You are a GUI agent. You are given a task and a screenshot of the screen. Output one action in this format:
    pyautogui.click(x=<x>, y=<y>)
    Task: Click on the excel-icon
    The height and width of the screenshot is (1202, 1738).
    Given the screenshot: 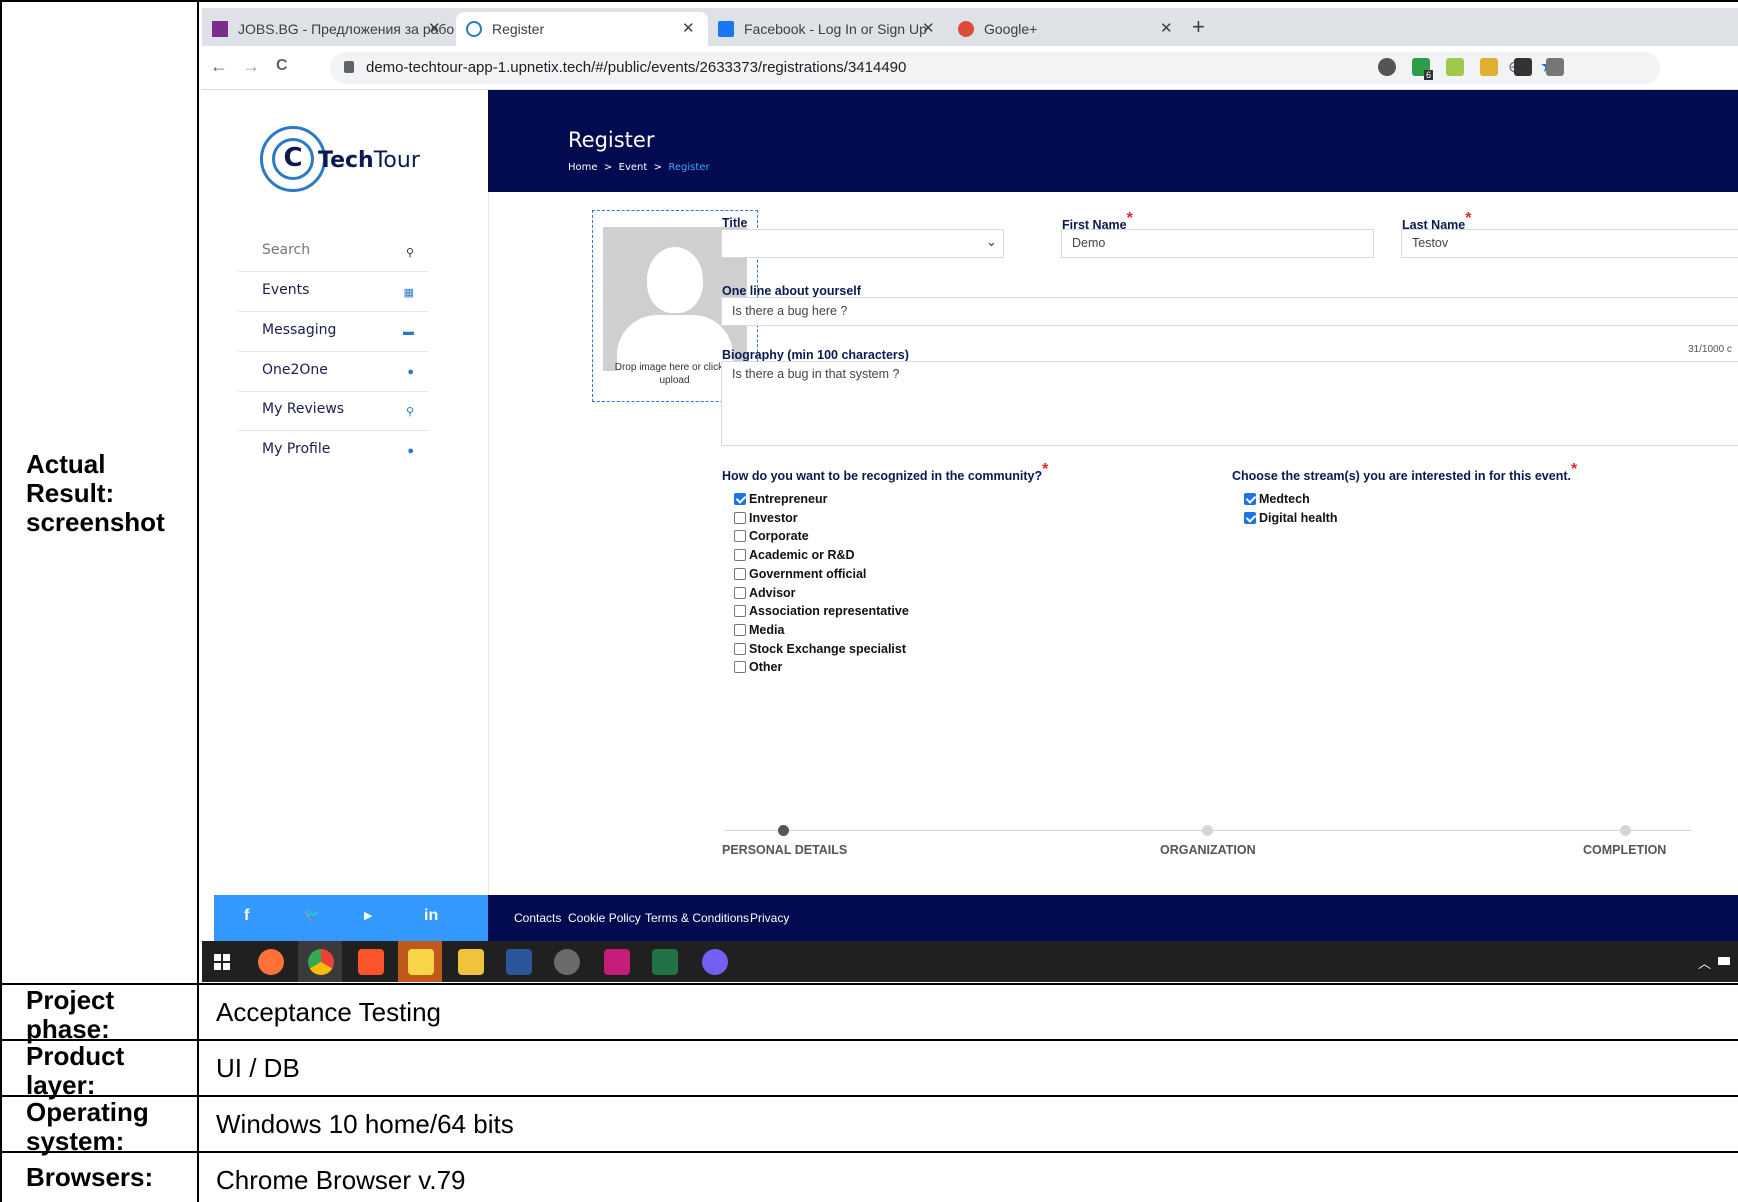 What is the action you would take?
    pyautogui.click(x=665, y=962)
    